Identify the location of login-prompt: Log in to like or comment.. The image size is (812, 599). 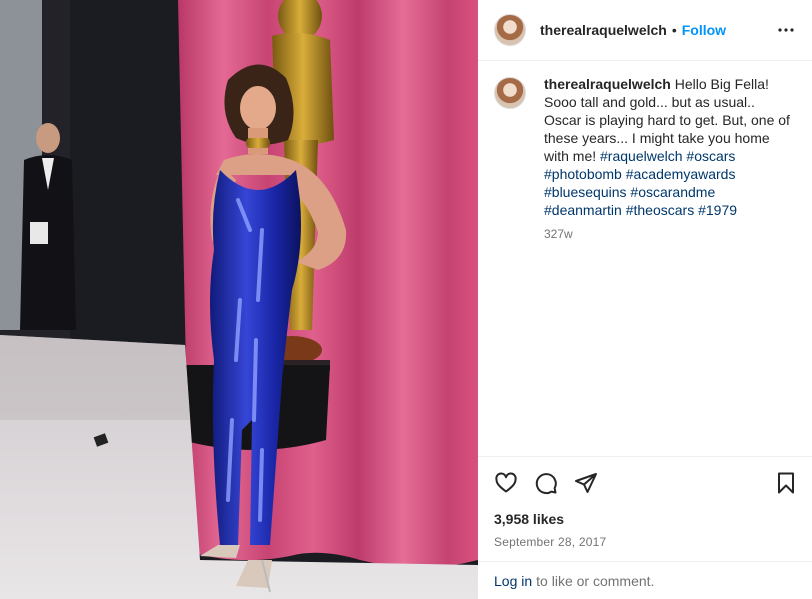
(645, 580).